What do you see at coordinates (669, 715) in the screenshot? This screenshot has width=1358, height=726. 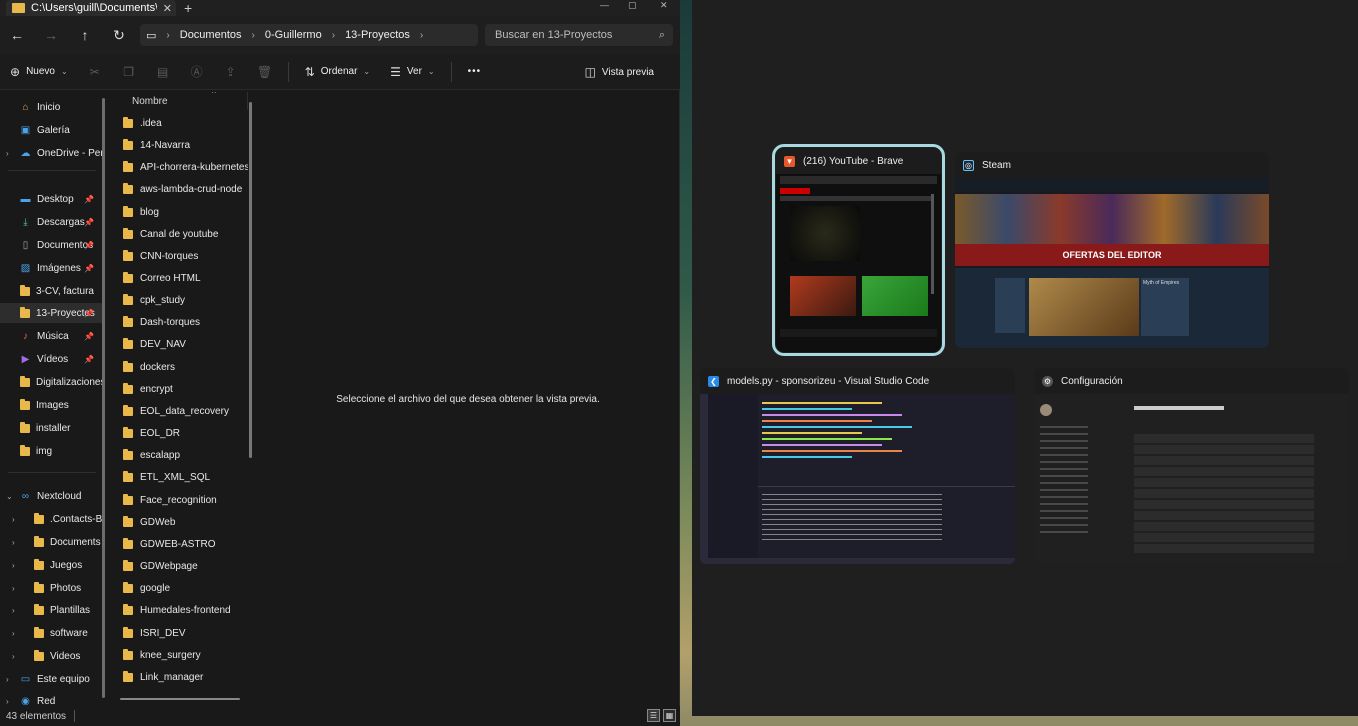 I see `tiles-view-icon: ▦` at bounding box center [669, 715].